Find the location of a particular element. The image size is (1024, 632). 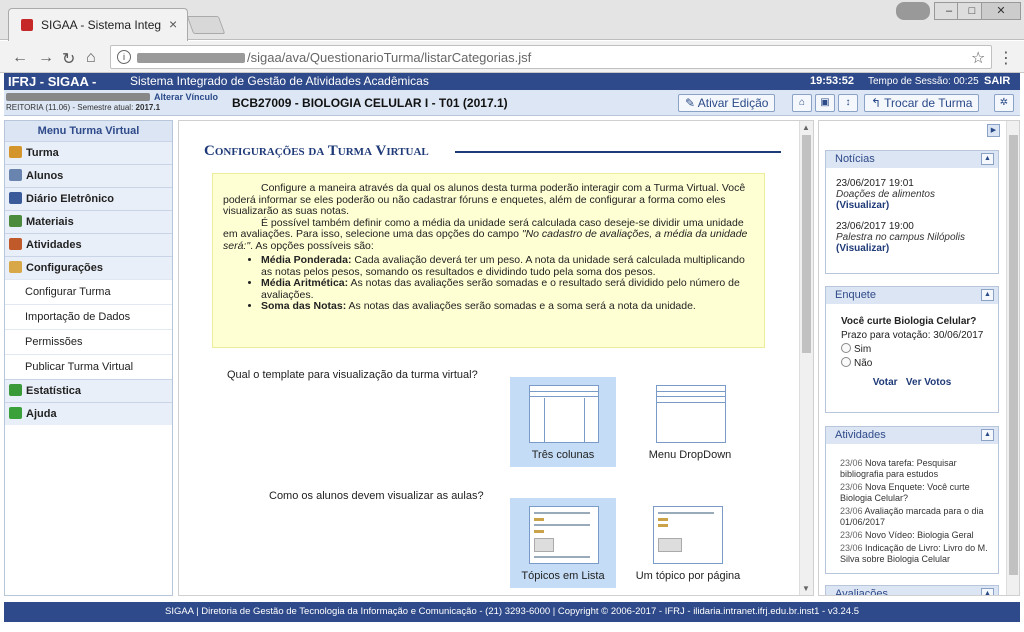

new-tab-button is located at coordinates (206, 25).